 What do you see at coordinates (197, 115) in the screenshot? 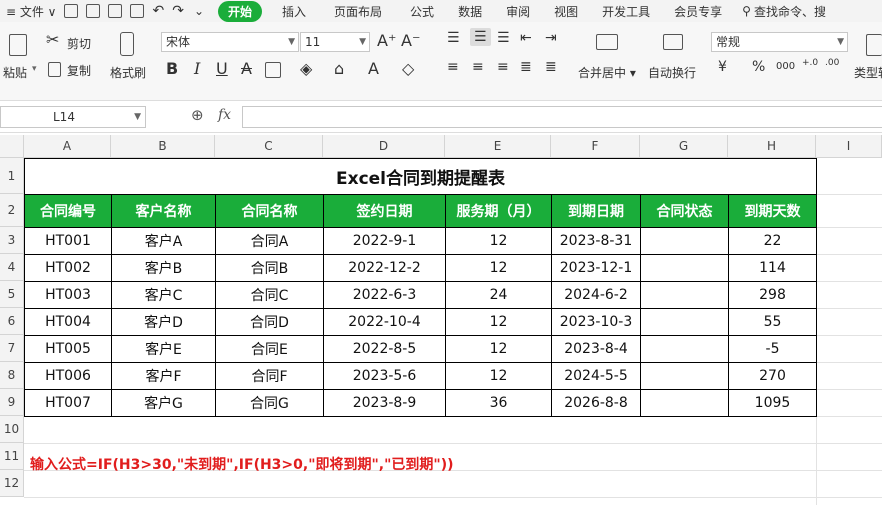
I see `zoom-icon: ⊕` at bounding box center [197, 115].